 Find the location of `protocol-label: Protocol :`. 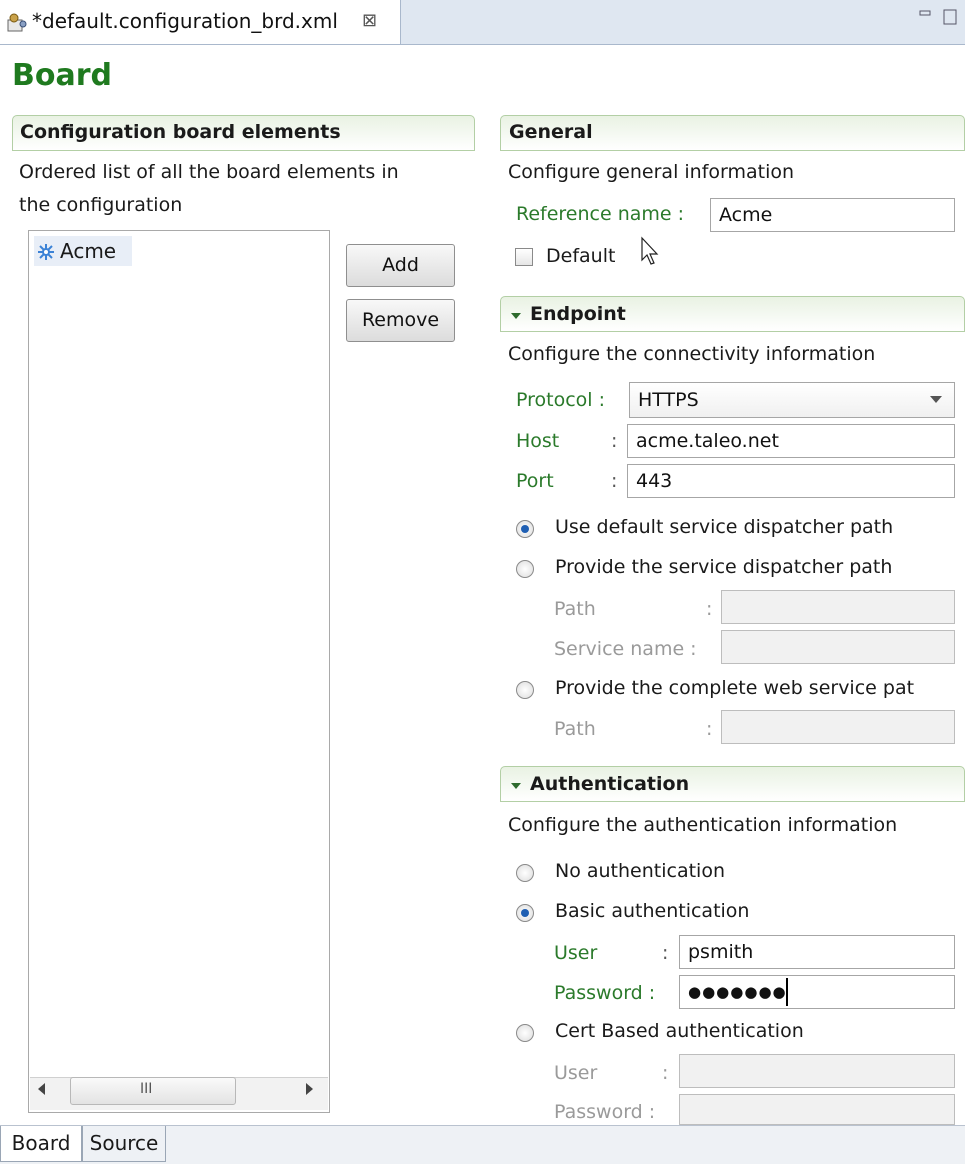

protocol-label: Protocol : is located at coordinates (561, 400).